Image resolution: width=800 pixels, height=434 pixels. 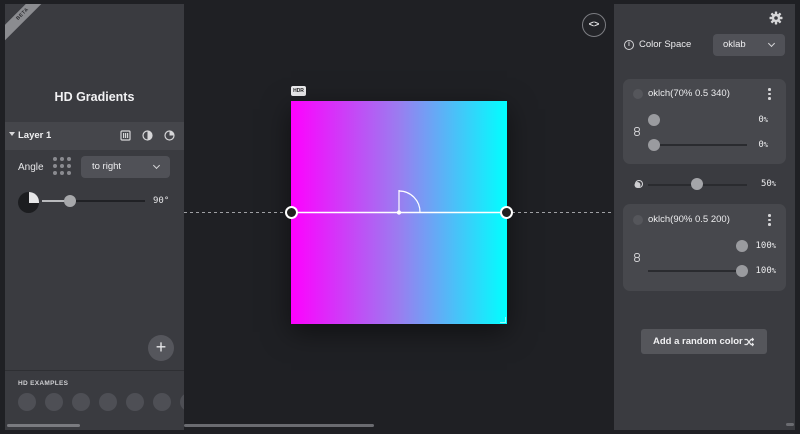 I want to click on layer-name: Layer 1, so click(x=34, y=135).